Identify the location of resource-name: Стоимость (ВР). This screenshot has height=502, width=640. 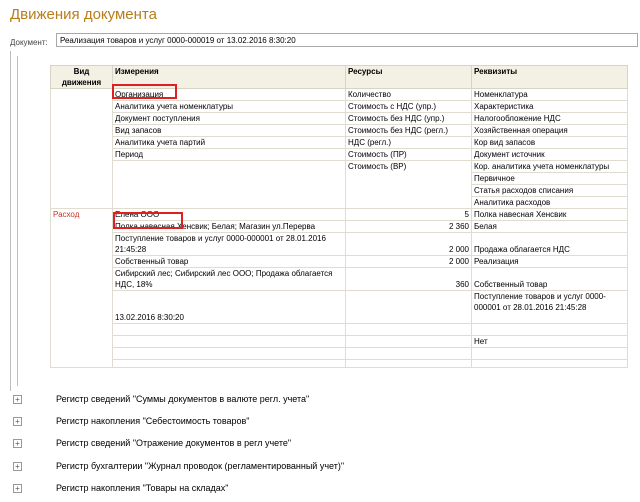
(408, 184).